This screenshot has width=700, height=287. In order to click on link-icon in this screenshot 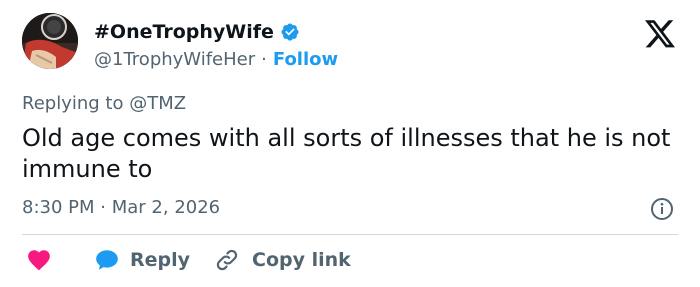, I will do `click(227, 260)`.